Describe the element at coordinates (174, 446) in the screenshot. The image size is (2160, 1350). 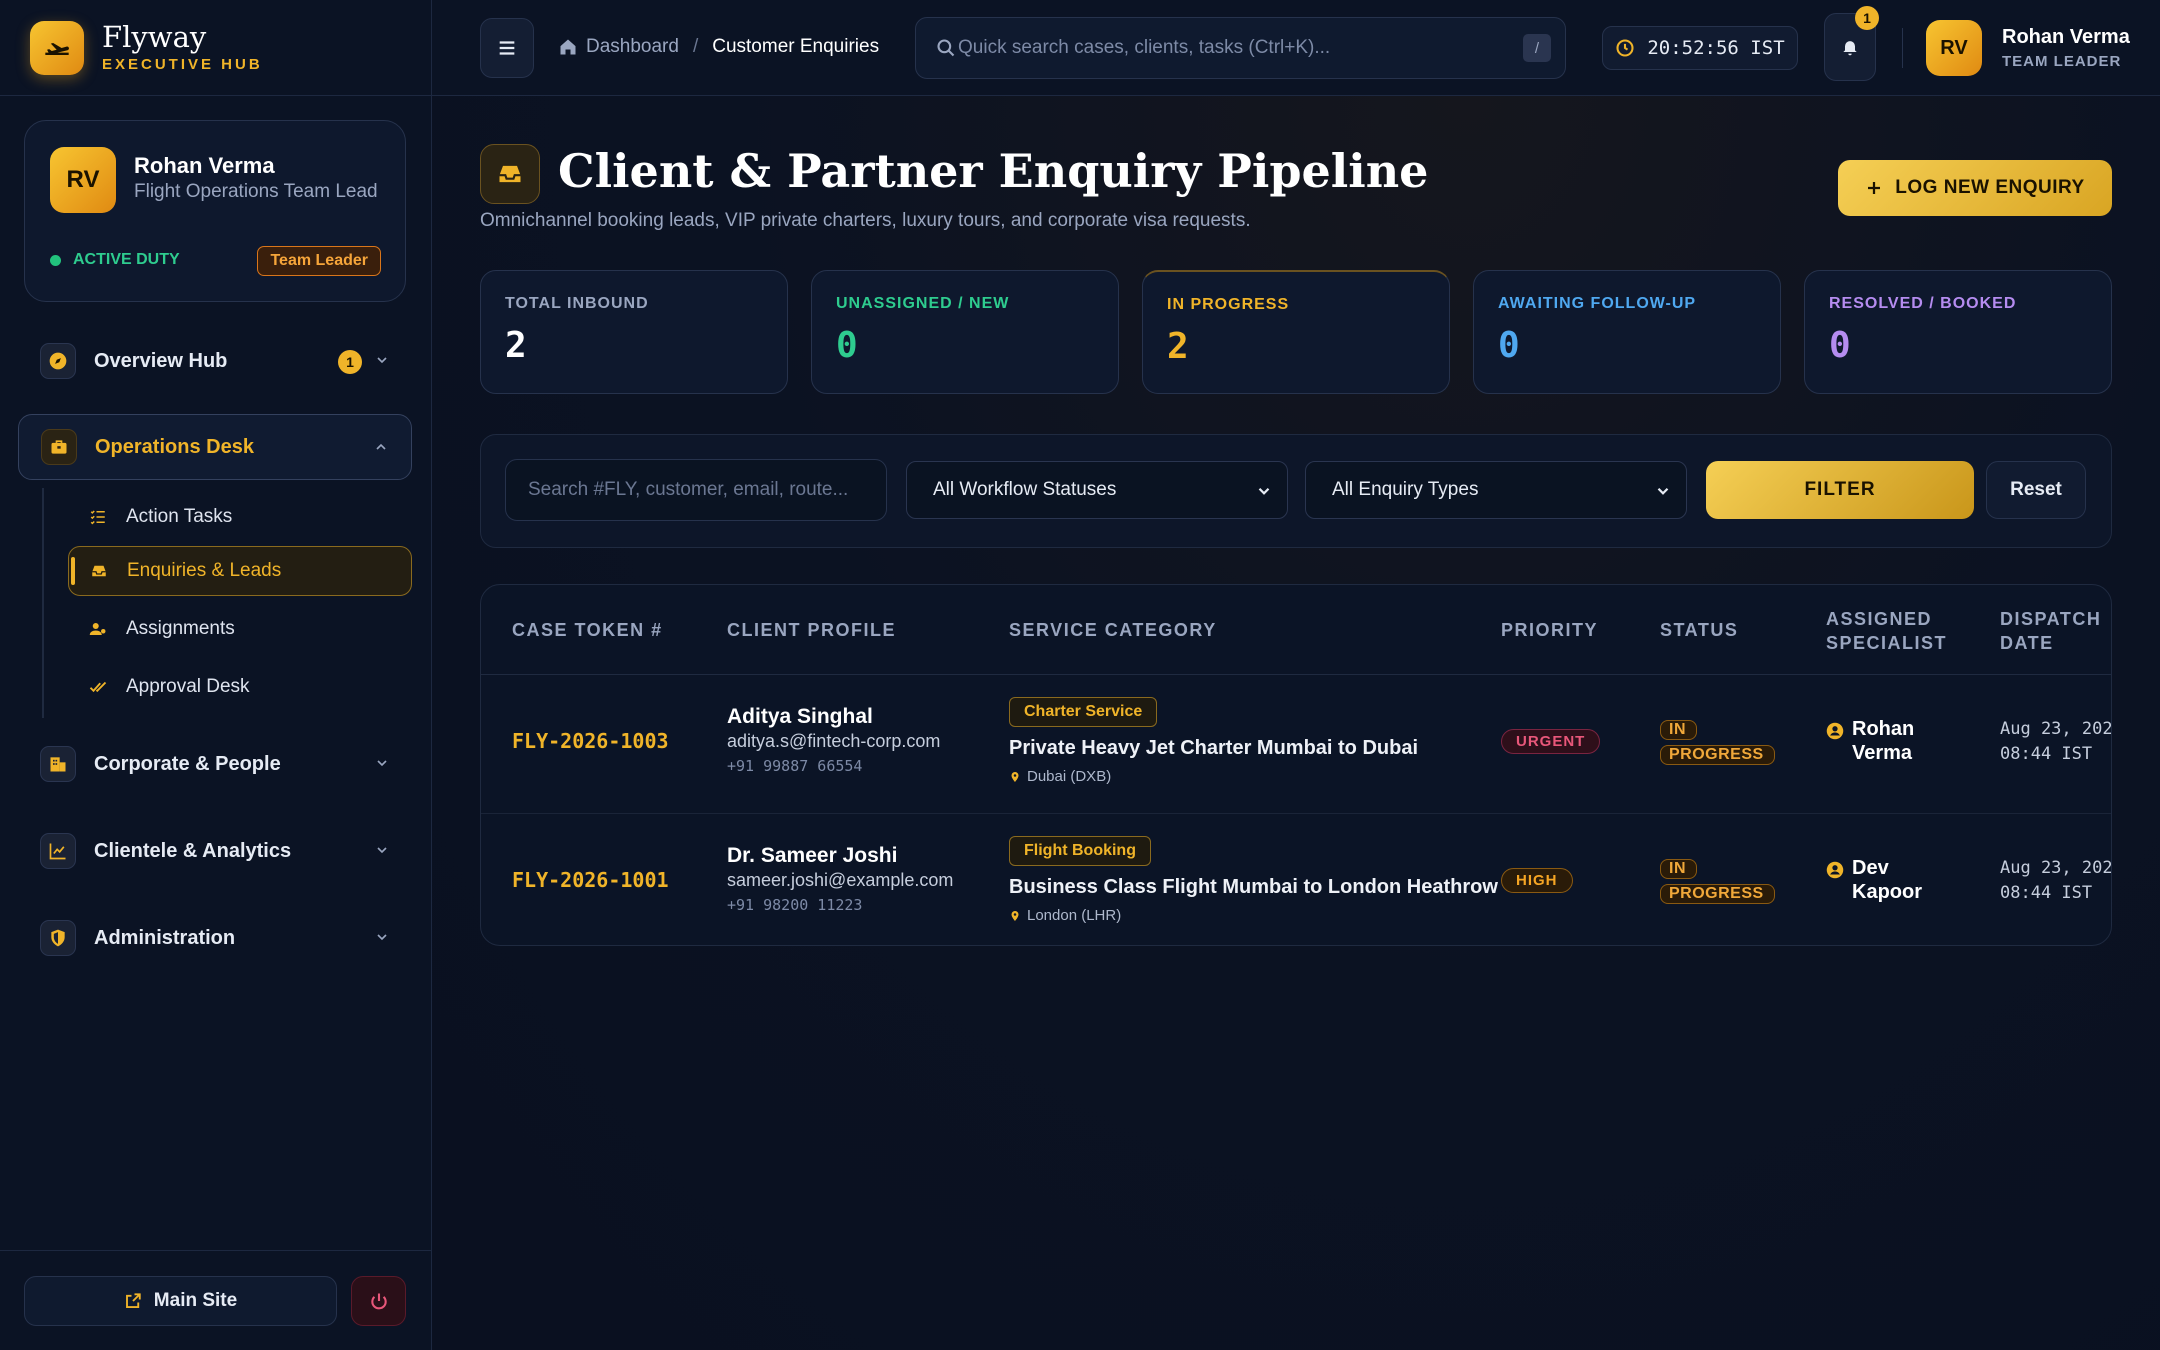
I see `nav-label: Operations Desk` at that location.